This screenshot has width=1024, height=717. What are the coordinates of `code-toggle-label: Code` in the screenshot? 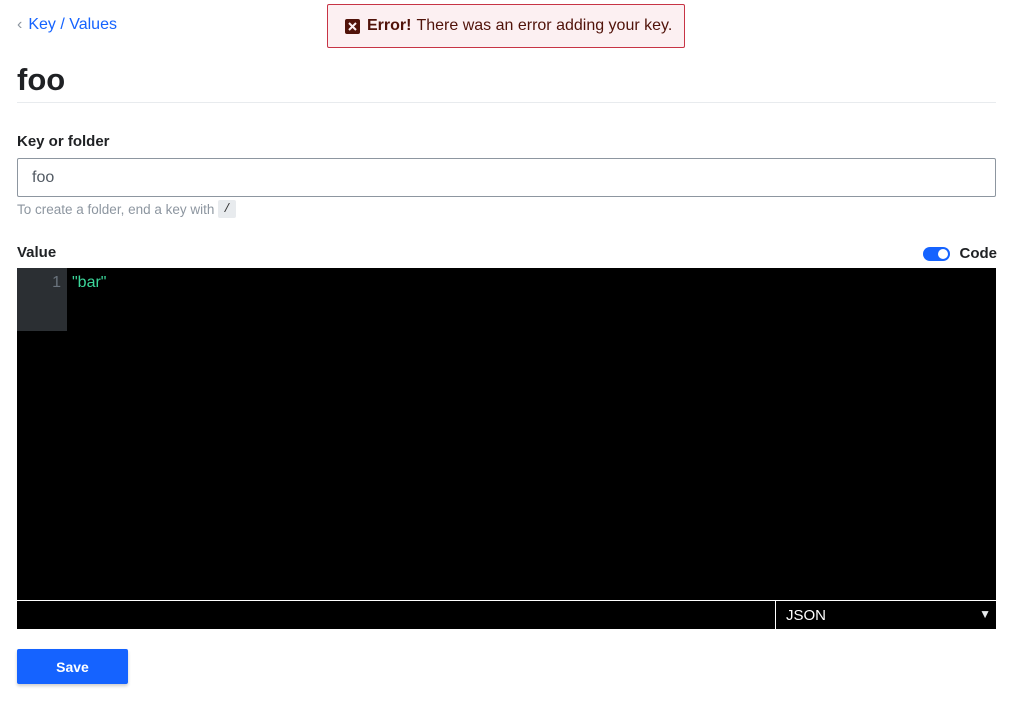 It's located at (978, 253).